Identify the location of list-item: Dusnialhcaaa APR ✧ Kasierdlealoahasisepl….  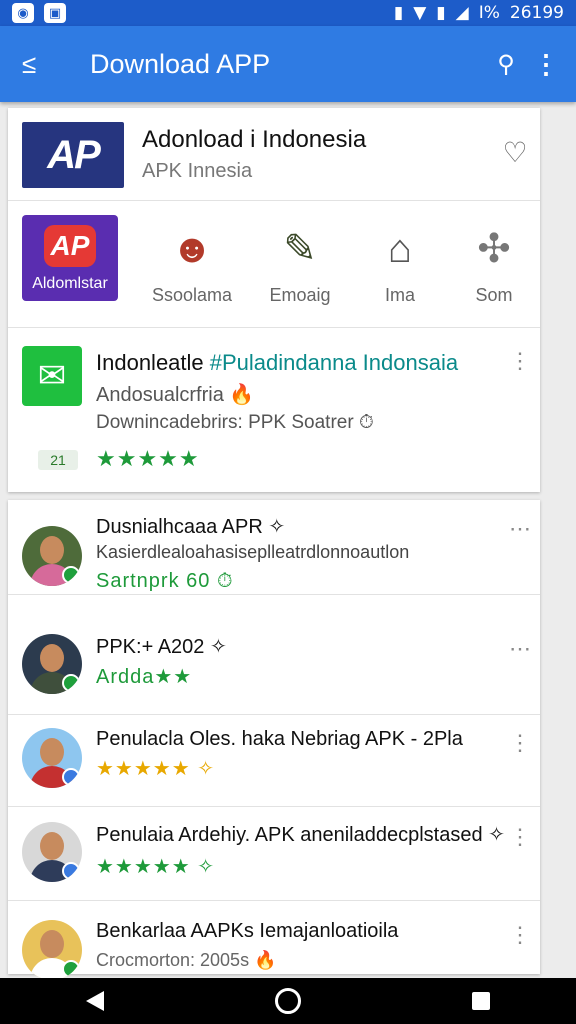
(274, 547).